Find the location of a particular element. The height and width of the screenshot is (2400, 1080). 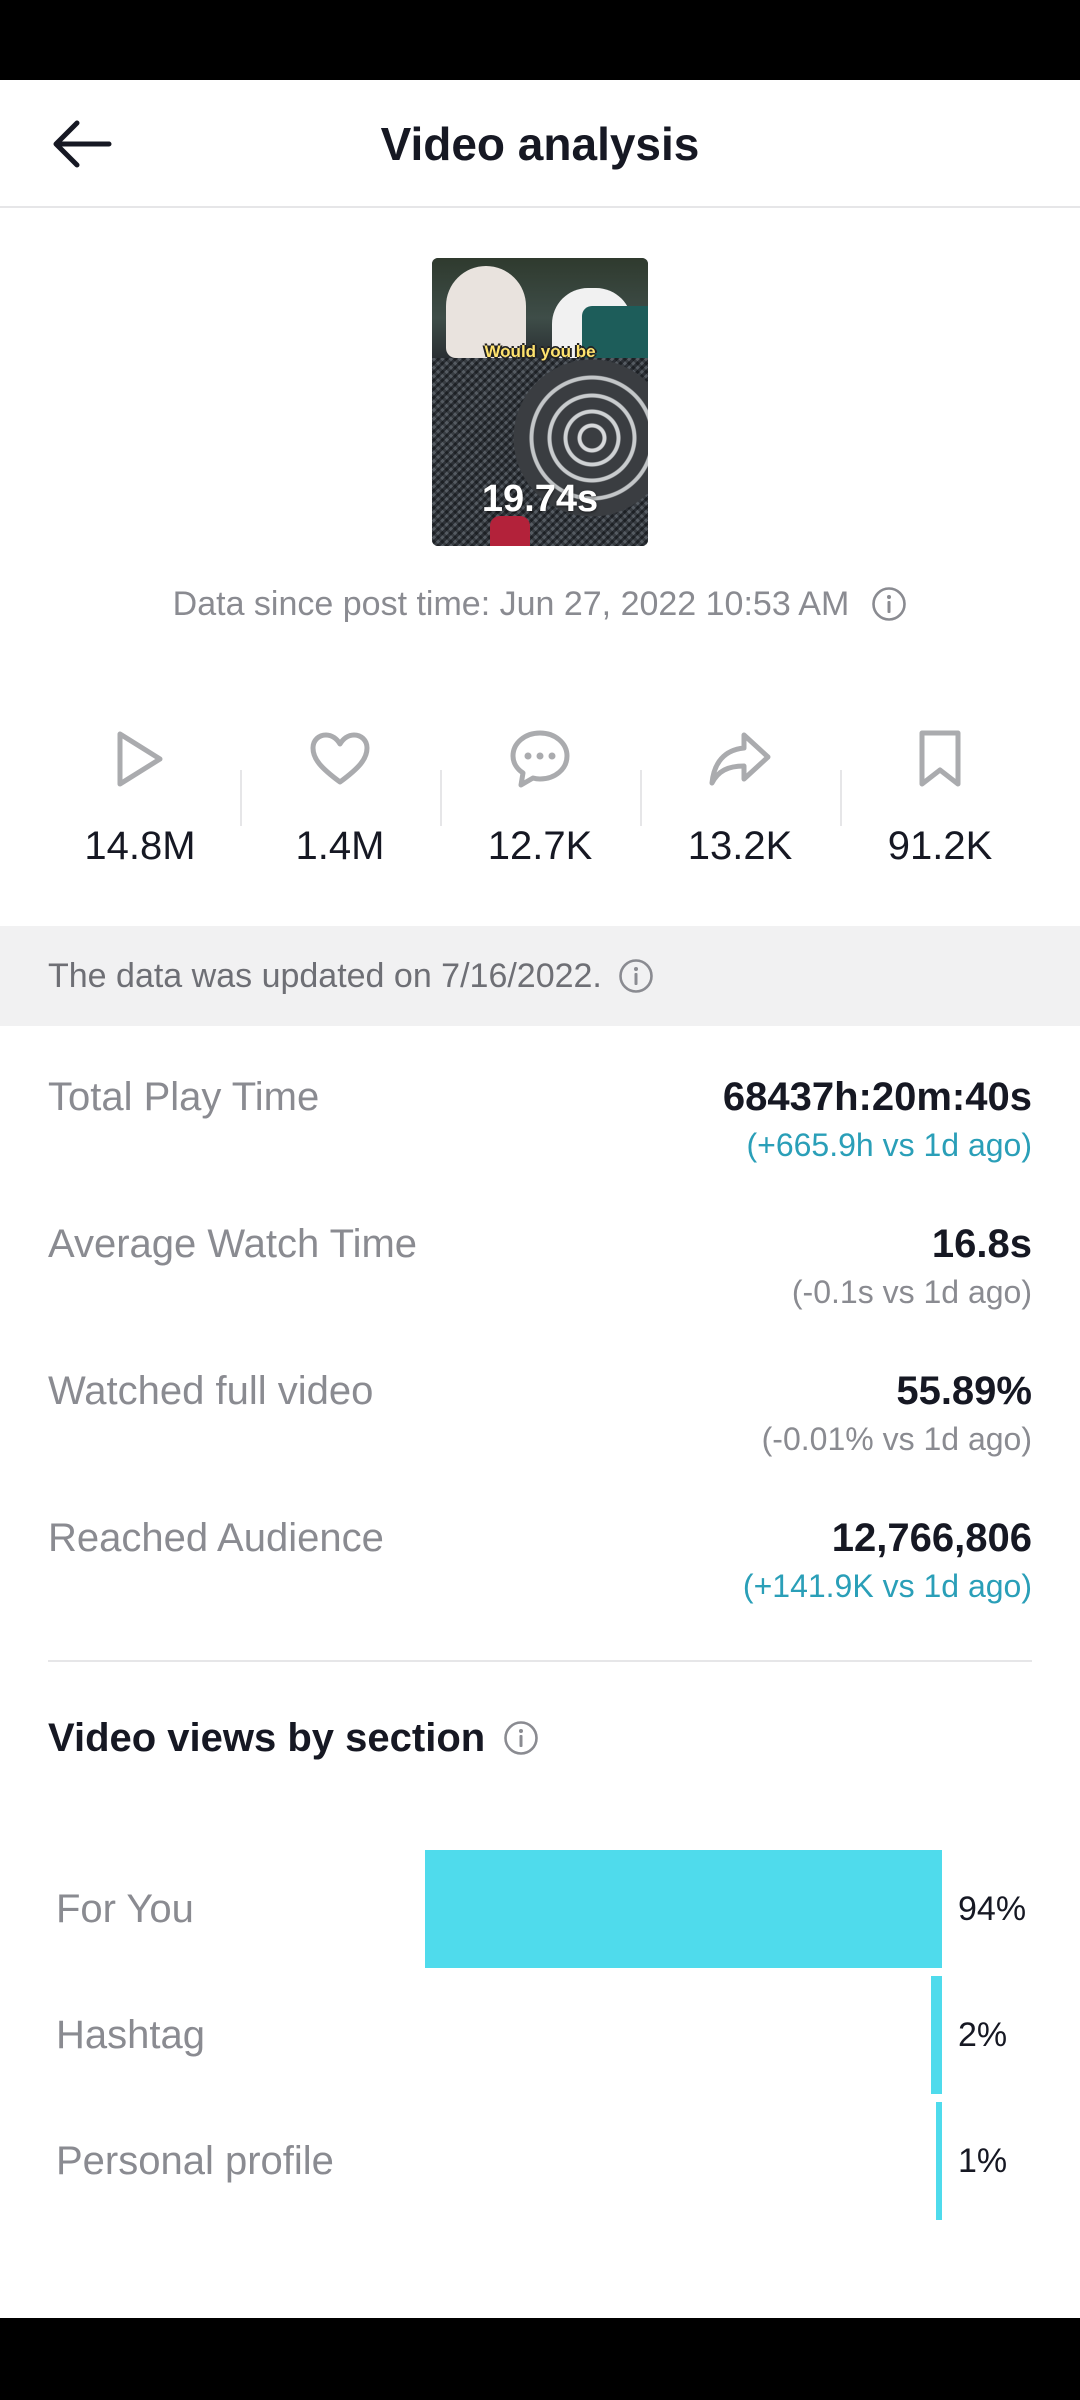

data-updated-banner: The data was updated on 7/16/2022. is located at coordinates (540, 976).